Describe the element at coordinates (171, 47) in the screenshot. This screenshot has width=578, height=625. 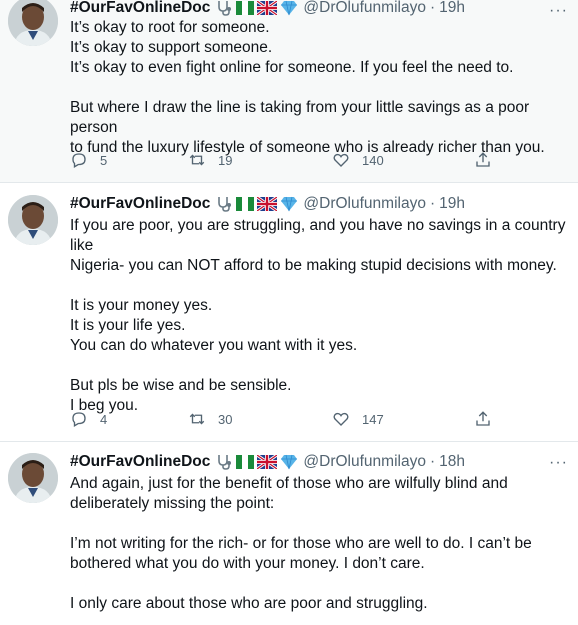
I see `tweet-line: It’s okay to support someone.` at that location.